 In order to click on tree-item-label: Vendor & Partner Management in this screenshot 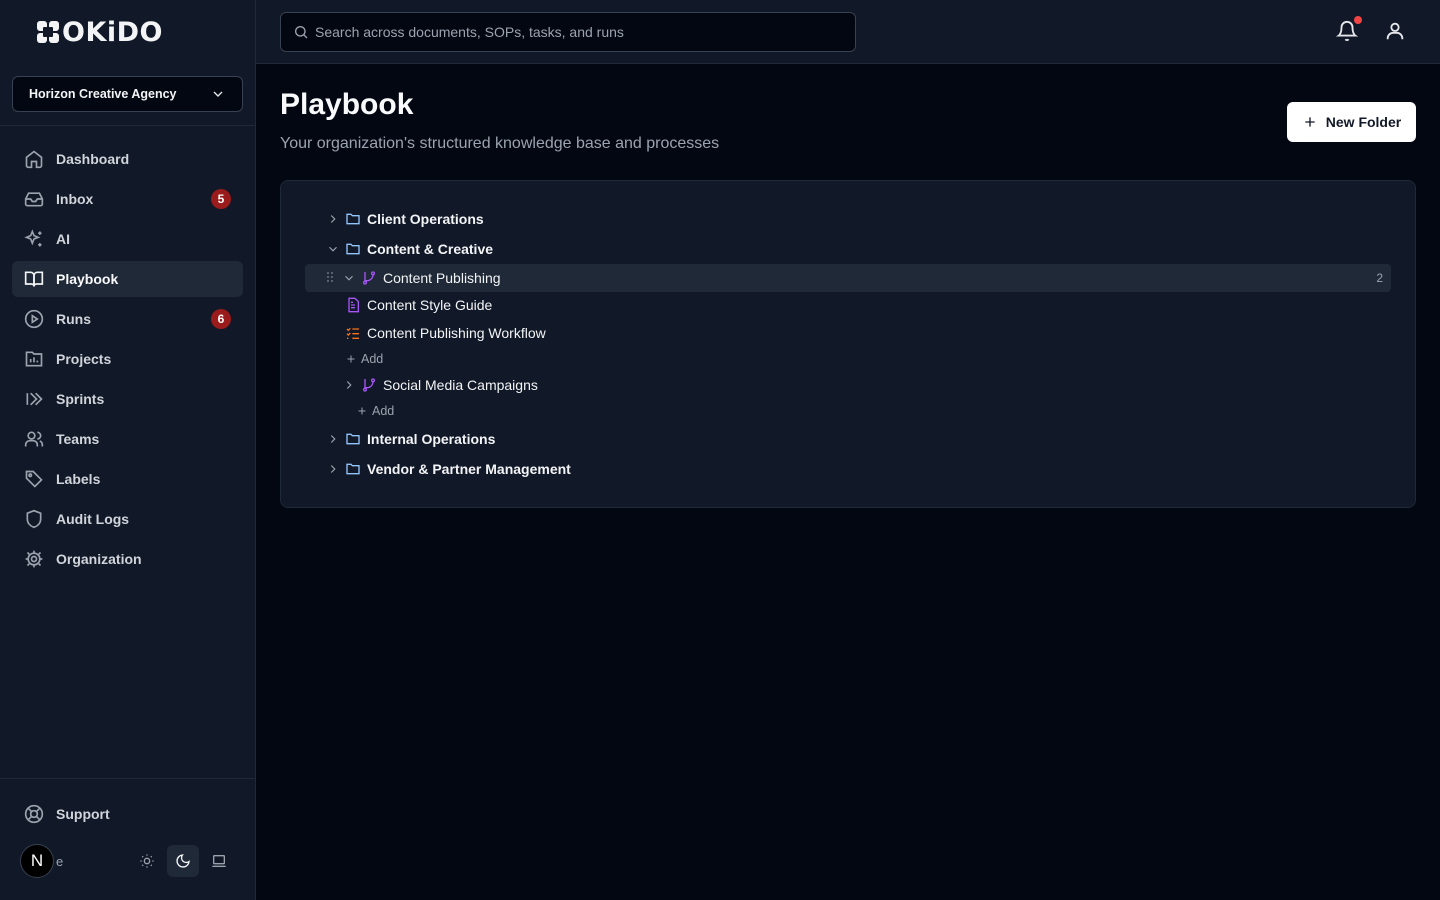, I will do `click(469, 469)`.